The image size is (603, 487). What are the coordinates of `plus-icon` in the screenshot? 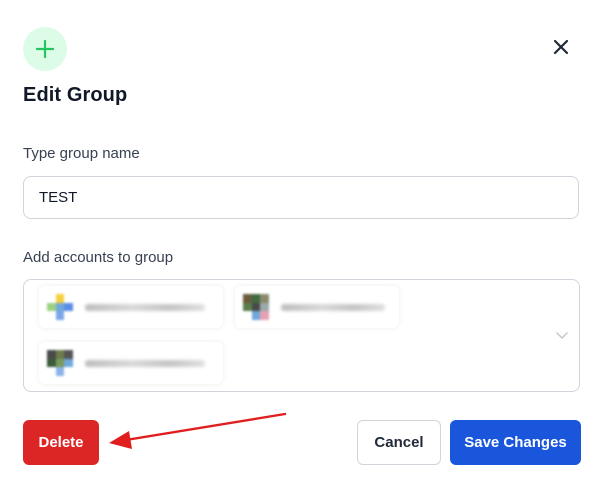 It's located at (45, 49).